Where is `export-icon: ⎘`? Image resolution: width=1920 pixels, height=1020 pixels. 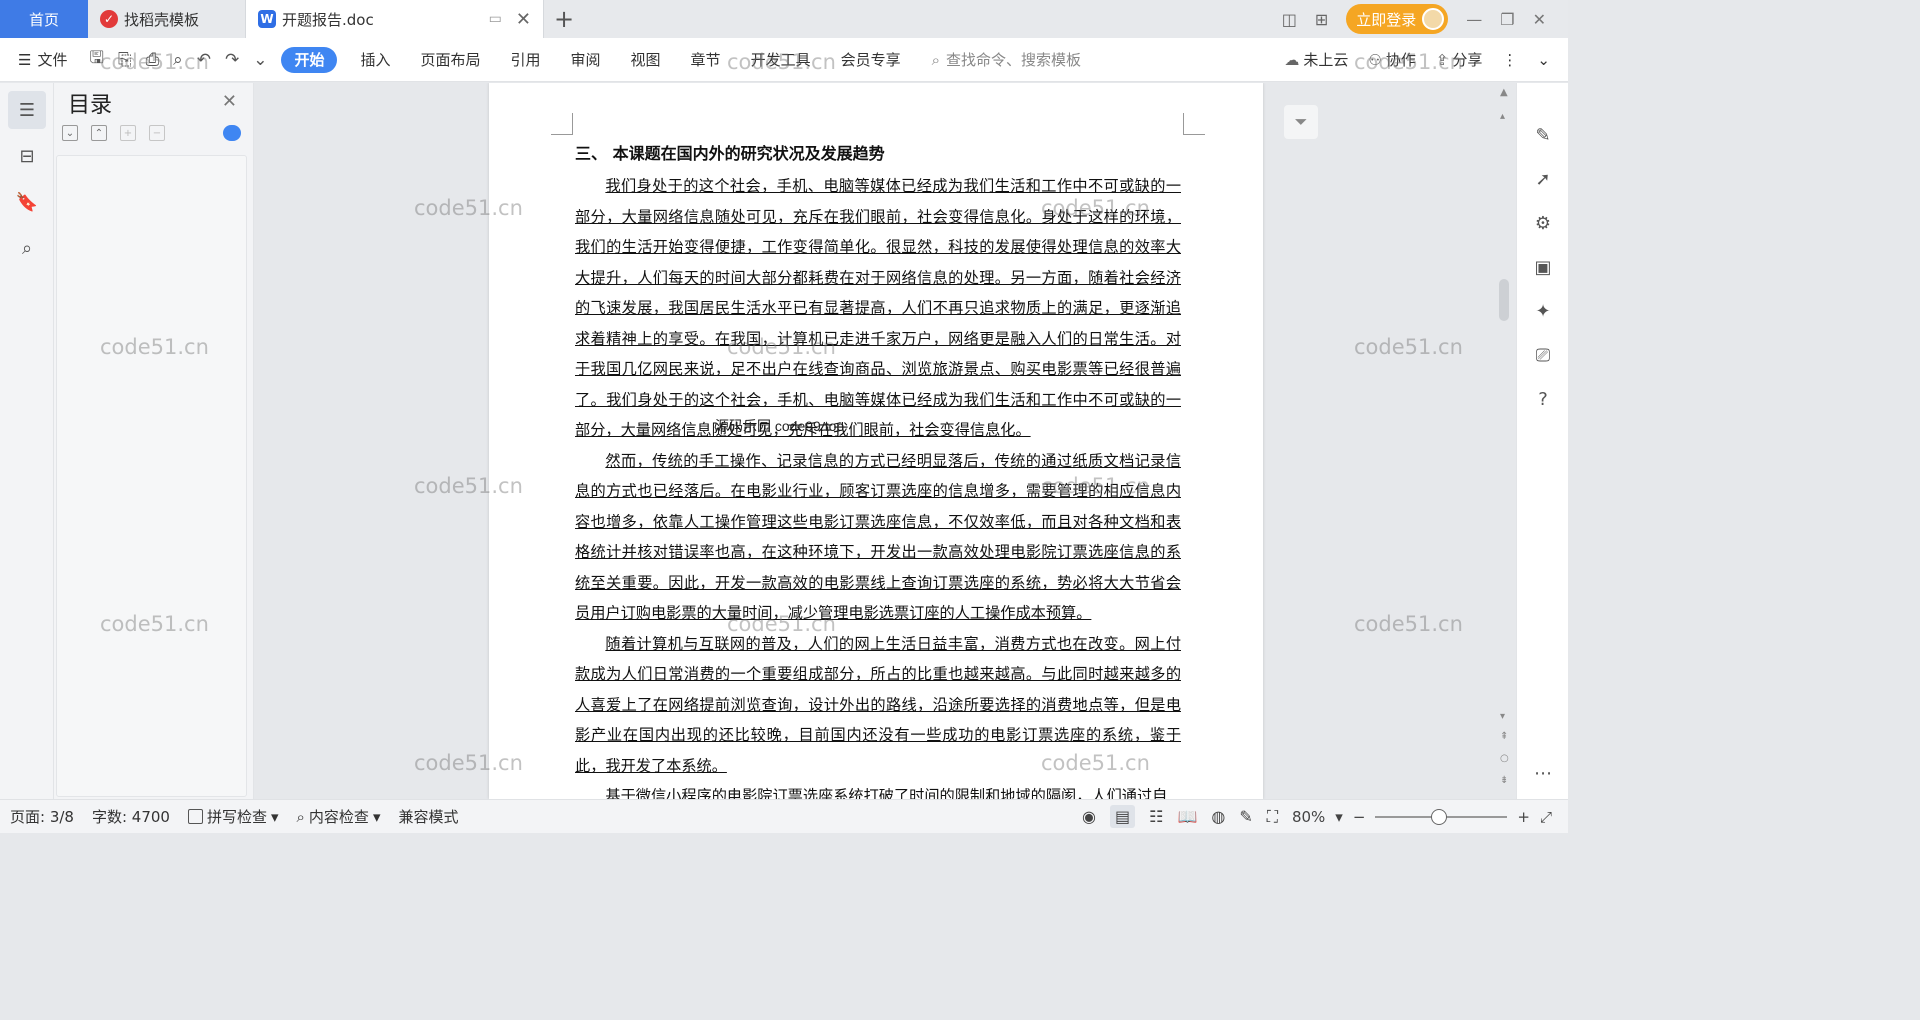 export-icon: ⎘ is located at coordinates (125, 60).